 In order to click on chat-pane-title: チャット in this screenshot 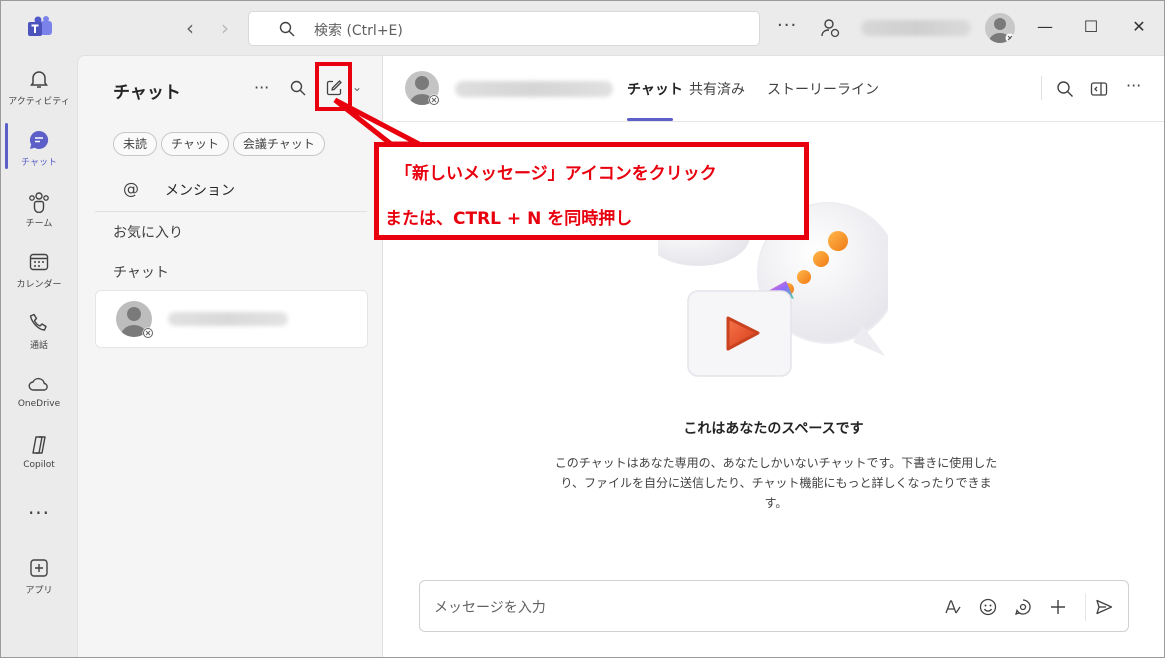, I will do `click(147, 93)`.